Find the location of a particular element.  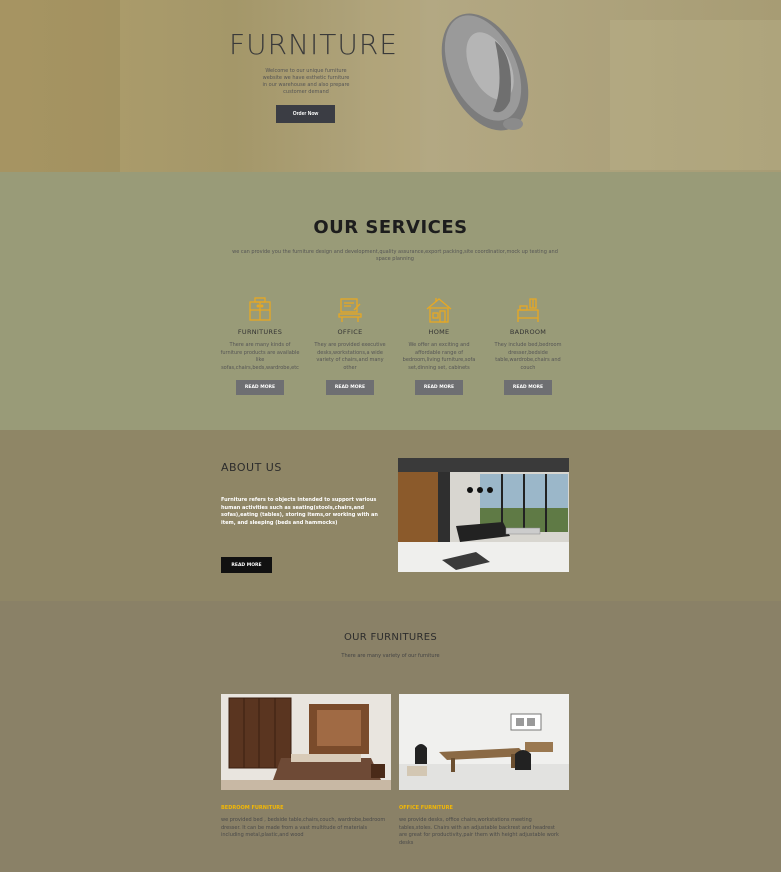

home-furniture-icon is located at coordinates (439, 310).